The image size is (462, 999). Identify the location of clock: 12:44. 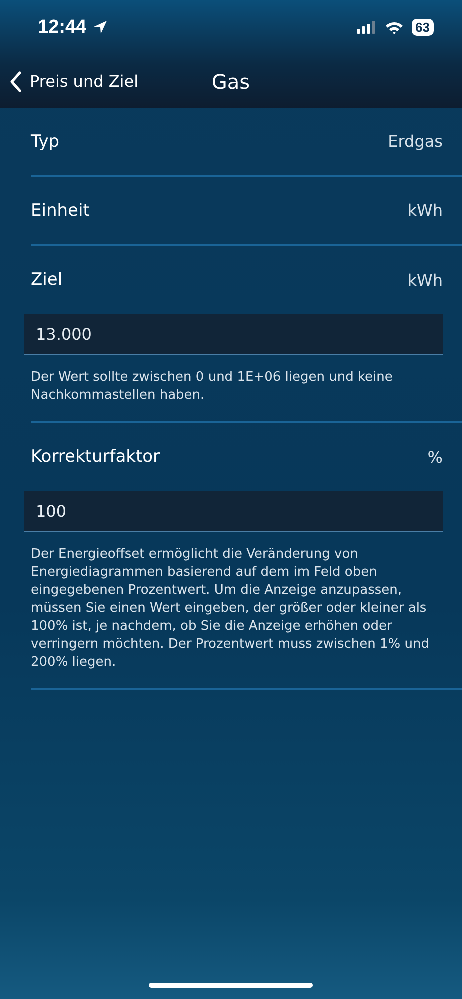
(62, 27).